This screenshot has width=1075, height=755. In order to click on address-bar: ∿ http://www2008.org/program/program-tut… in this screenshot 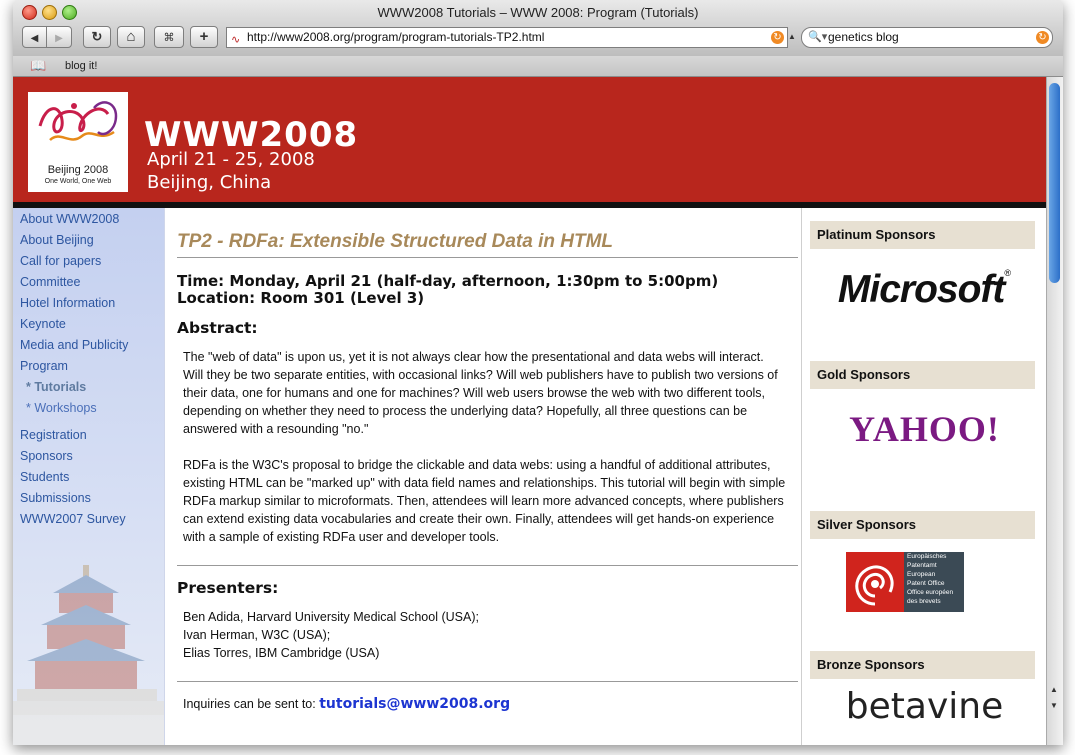, I will do `click(507, 37)`.